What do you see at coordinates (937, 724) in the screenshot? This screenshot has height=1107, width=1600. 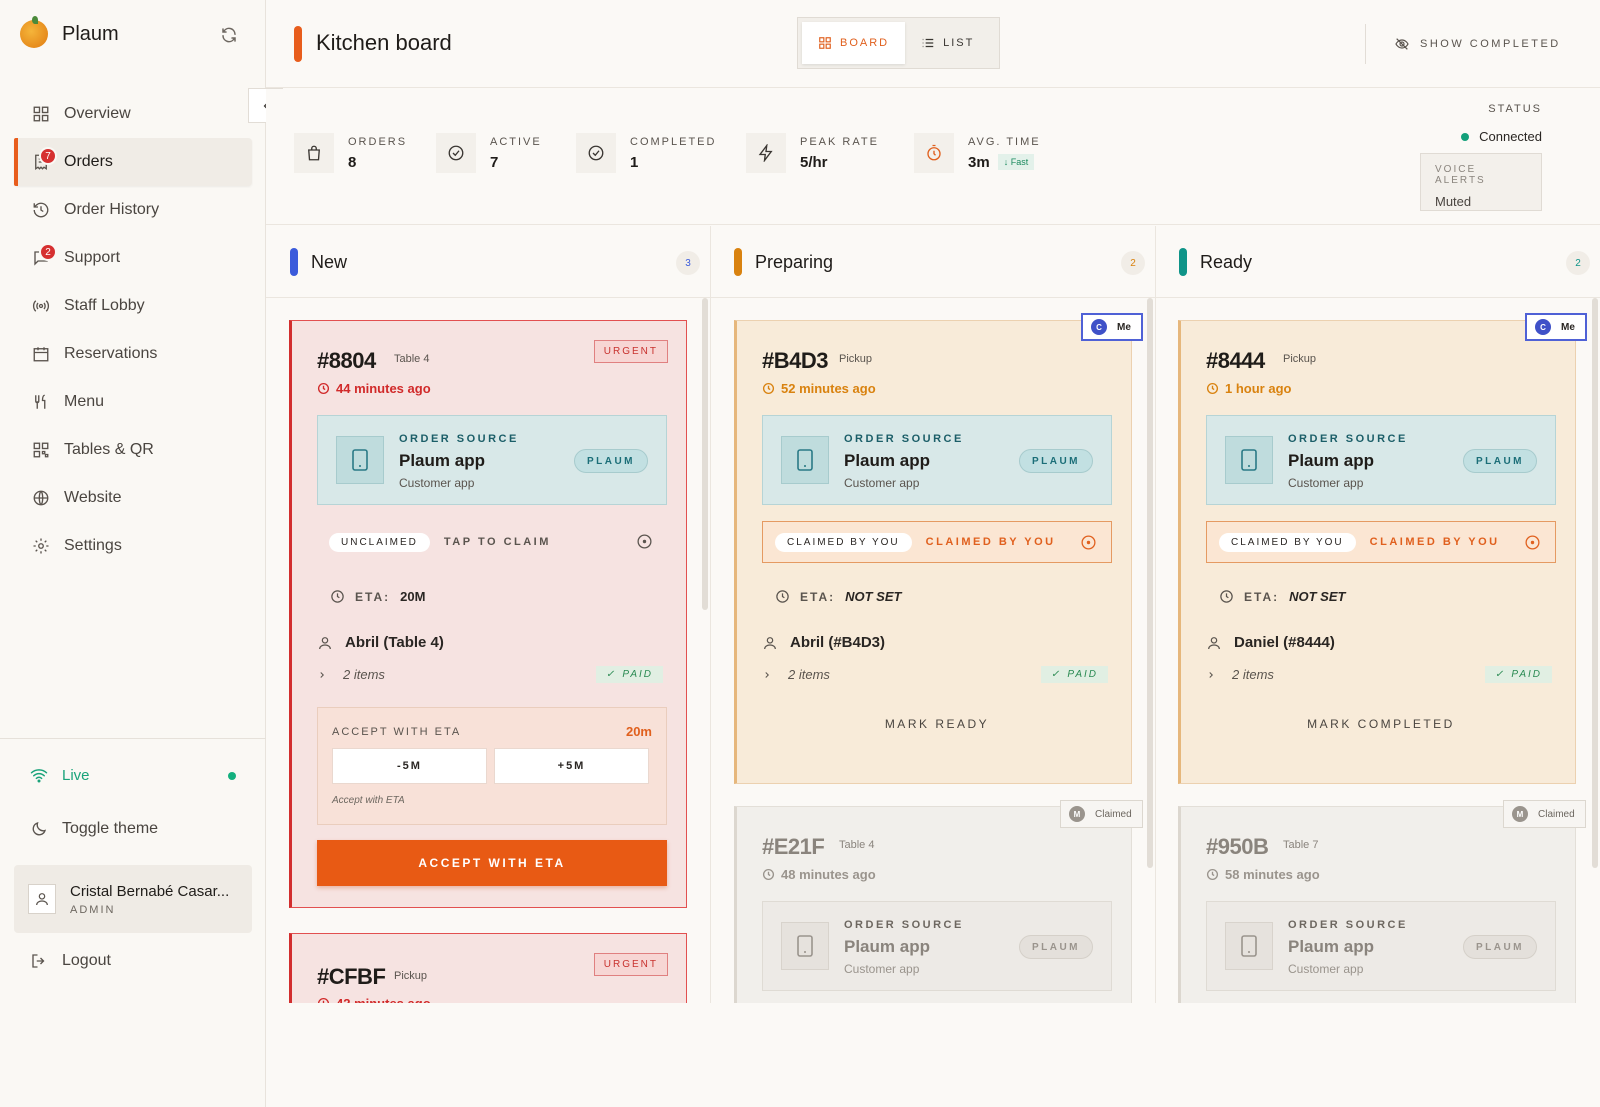 I see `mark-ready-button: MARK READY` at bounding box center [937, 724].